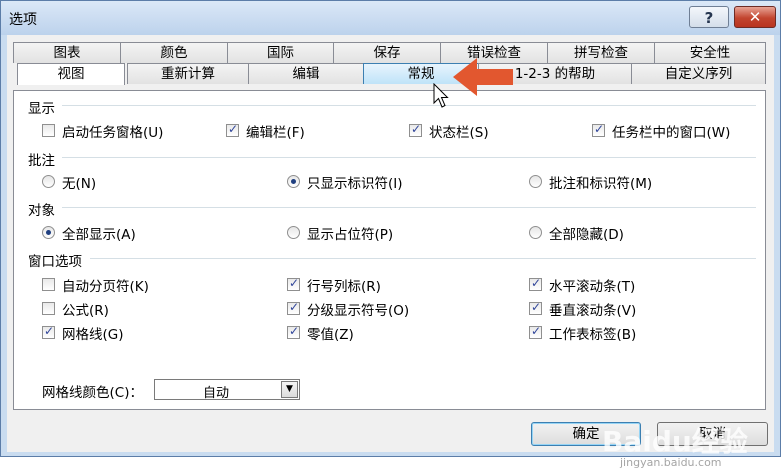 This screenshot has width=781, height=470. What do you see at coordinates (67, 52) in the screenshot?
I see `tab-chart: 图表` at bounding box center [67, 52].